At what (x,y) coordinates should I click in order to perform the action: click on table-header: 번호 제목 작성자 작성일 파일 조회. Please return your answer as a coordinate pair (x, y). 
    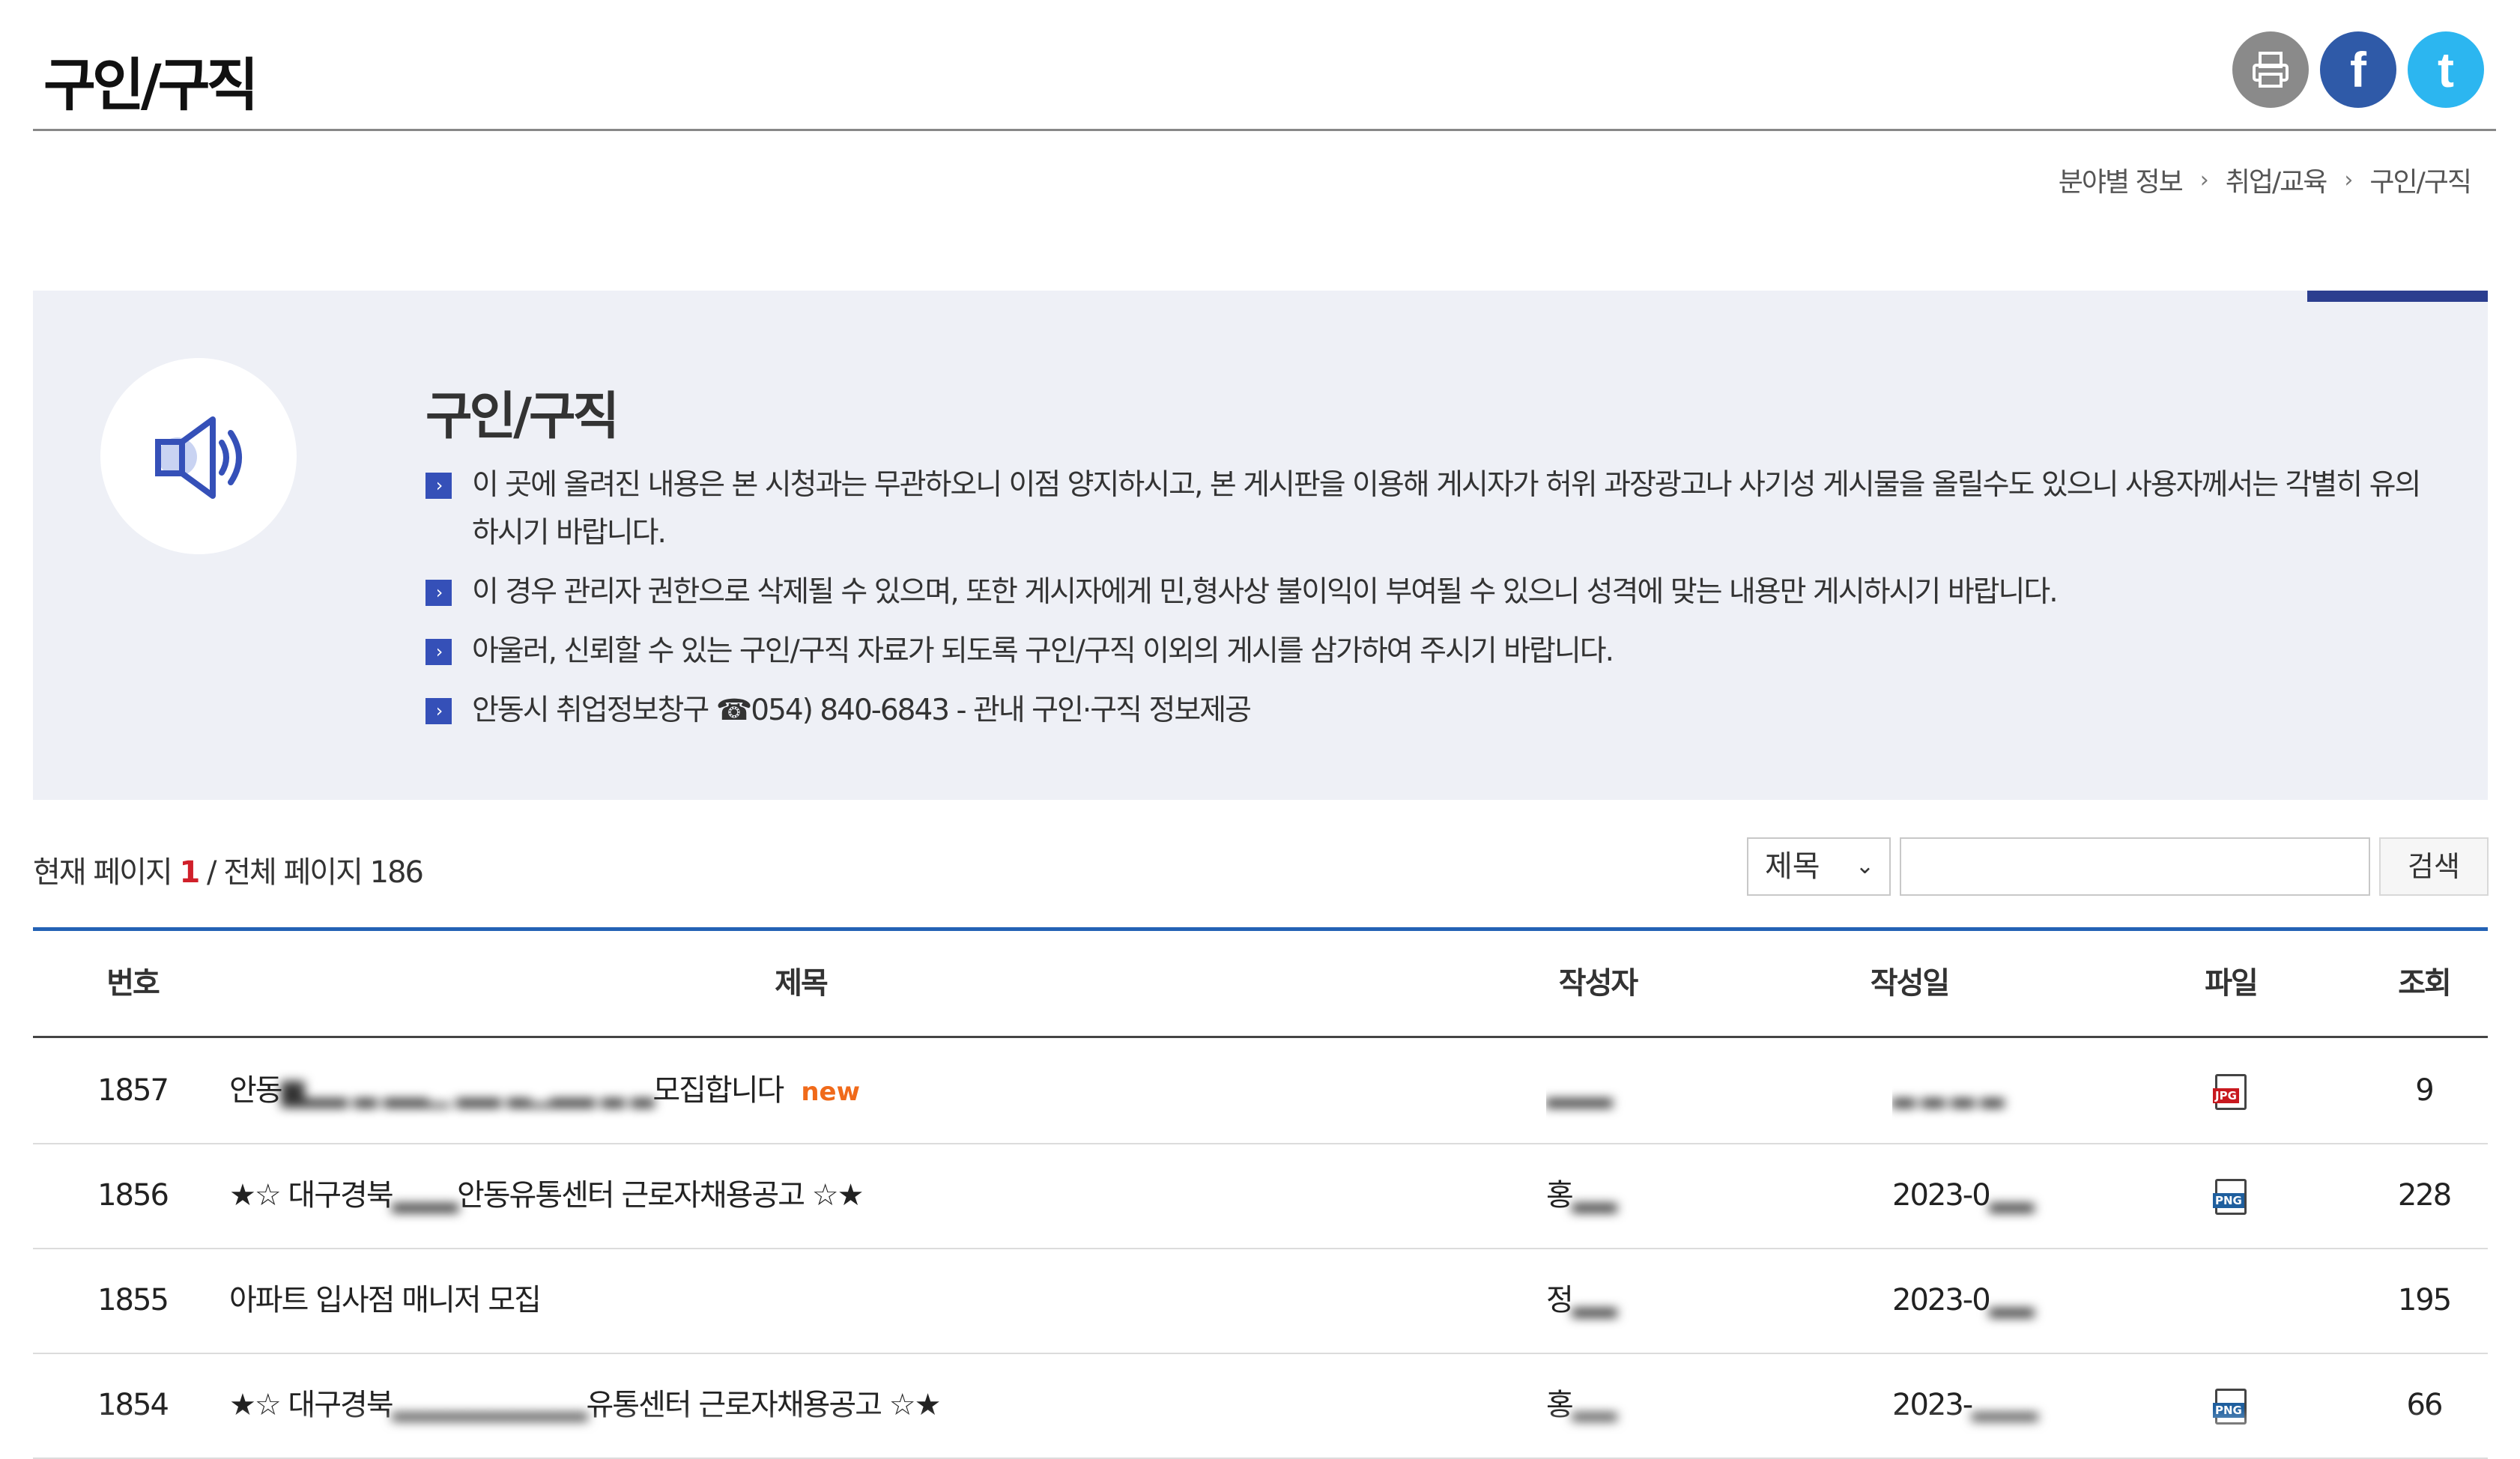
    Looking at the image, I should click on (1260, 983).